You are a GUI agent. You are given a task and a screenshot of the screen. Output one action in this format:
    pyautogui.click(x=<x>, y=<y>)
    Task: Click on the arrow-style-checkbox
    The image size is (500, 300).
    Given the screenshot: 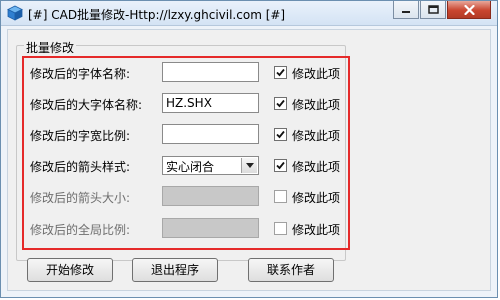 What is the action you would take?
    pyautogui.click(x=280, y=165)
    